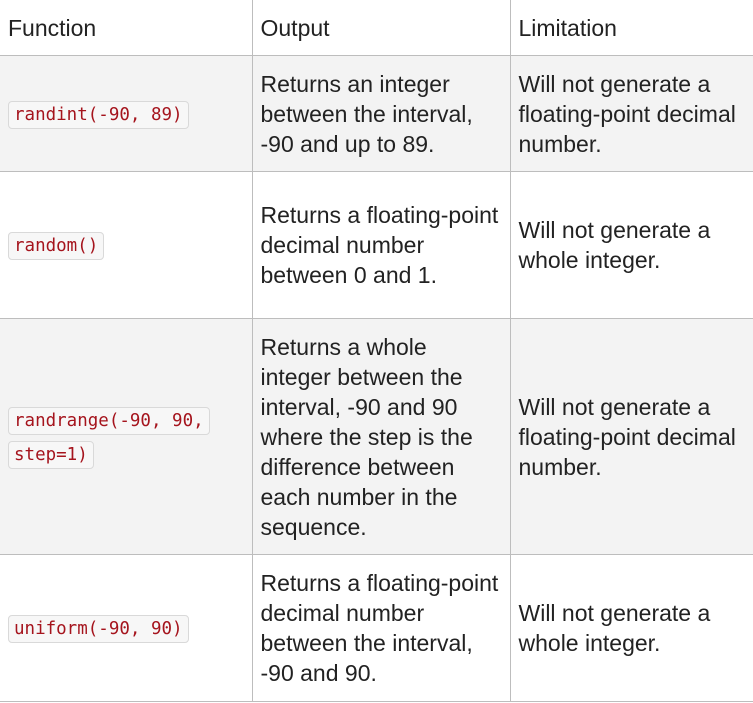  I want to click on function-code: randrange(-90, 90, step=1), so click(109, 437).